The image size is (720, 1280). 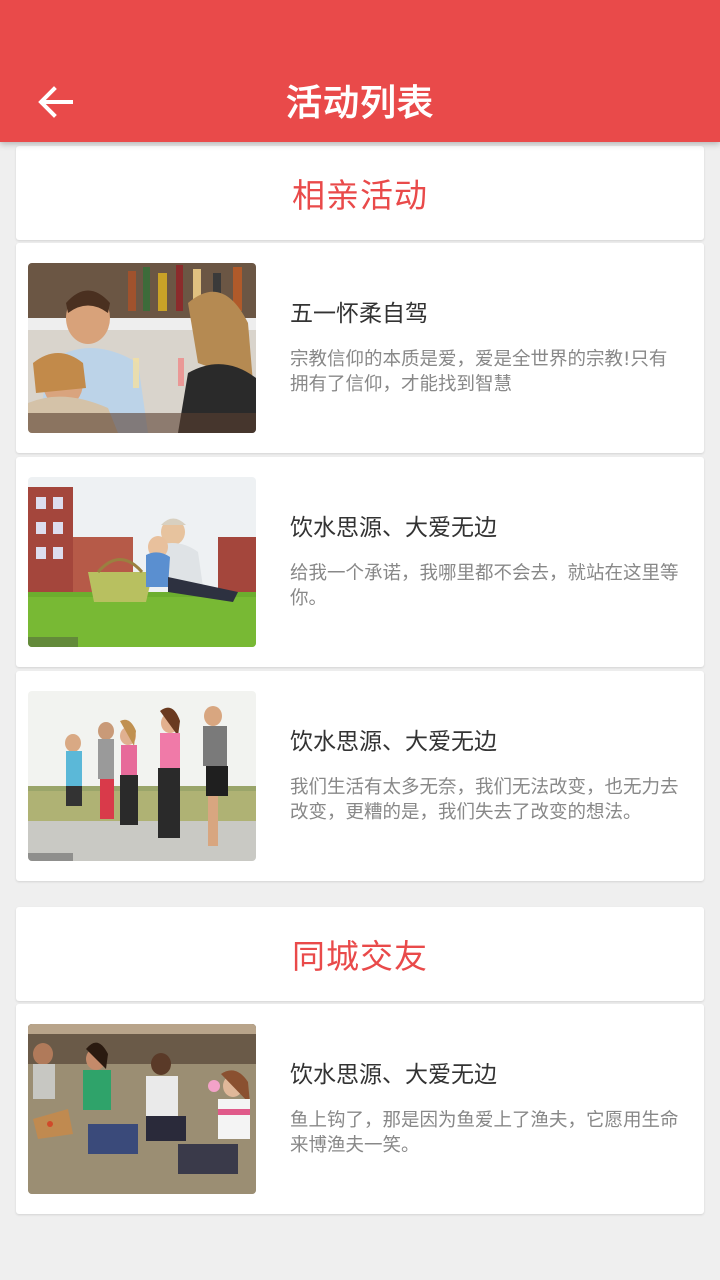 I want to click on teens-sitting-photo, so click(x=142, y=1109).